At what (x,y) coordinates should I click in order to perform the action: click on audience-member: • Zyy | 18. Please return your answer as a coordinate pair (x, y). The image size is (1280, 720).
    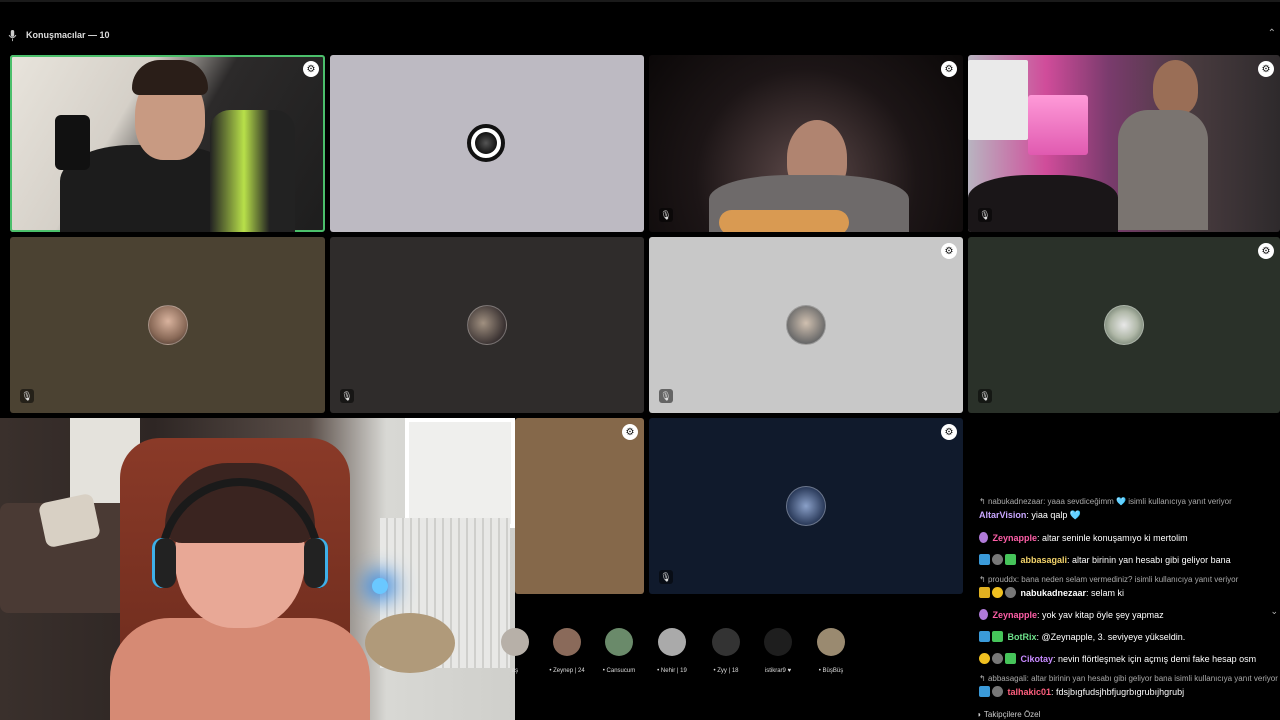
    Looking at the image, I should click on (726, 651).